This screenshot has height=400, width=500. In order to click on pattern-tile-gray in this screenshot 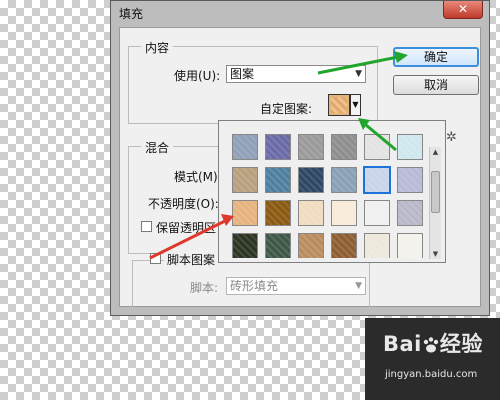, I will do `click(344, 147)`.